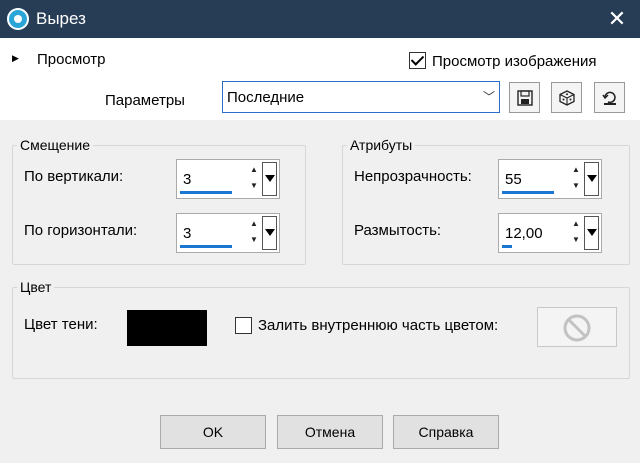  What do you see at coordinates (206, 192) in the screenshot?
I see `vertical-offset-level` at bounding box center [206, 192].